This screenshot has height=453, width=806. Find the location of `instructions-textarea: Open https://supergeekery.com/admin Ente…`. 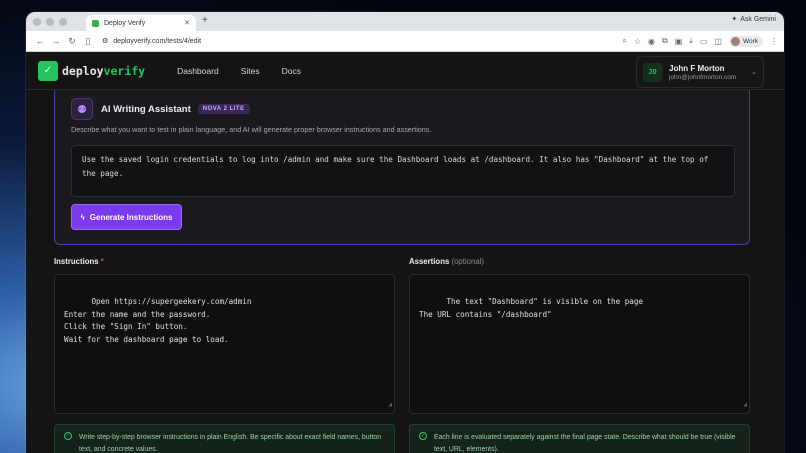

instructions-textarea: Open https://supergeekery.com/admin Ente… is located at coordinates (224, 344).